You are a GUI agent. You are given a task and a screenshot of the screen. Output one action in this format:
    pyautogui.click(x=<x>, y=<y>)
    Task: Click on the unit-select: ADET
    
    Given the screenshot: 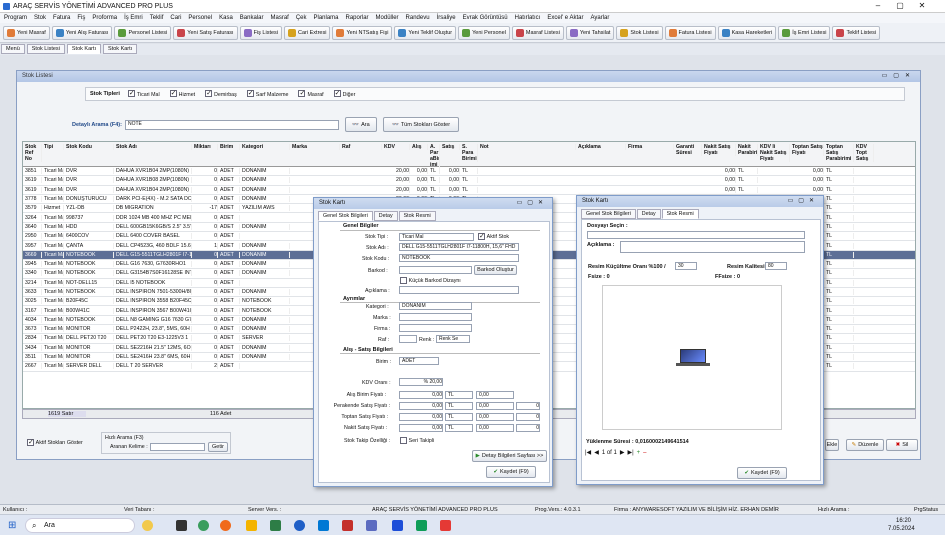 What is the action you would take?
    pyautogui.click(x=419, y=361)
    